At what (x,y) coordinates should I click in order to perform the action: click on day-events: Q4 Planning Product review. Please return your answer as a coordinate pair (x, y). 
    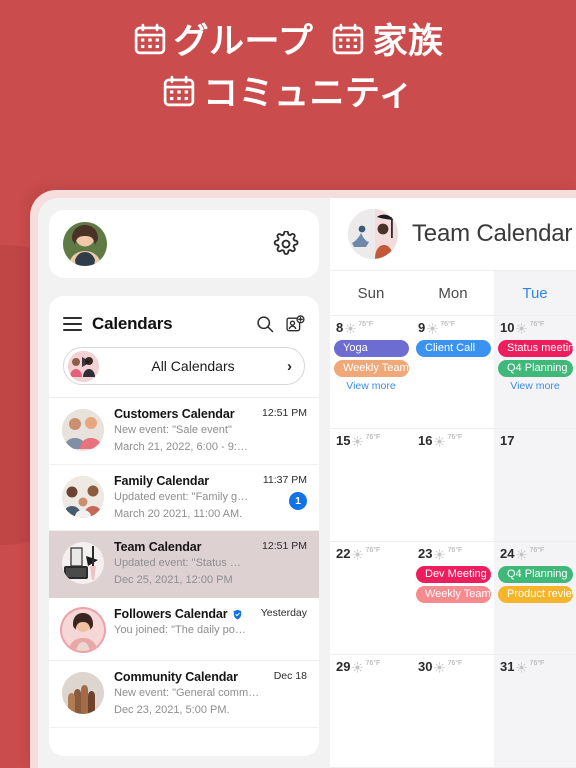
    Looking at the image, I should click on (535, 584).